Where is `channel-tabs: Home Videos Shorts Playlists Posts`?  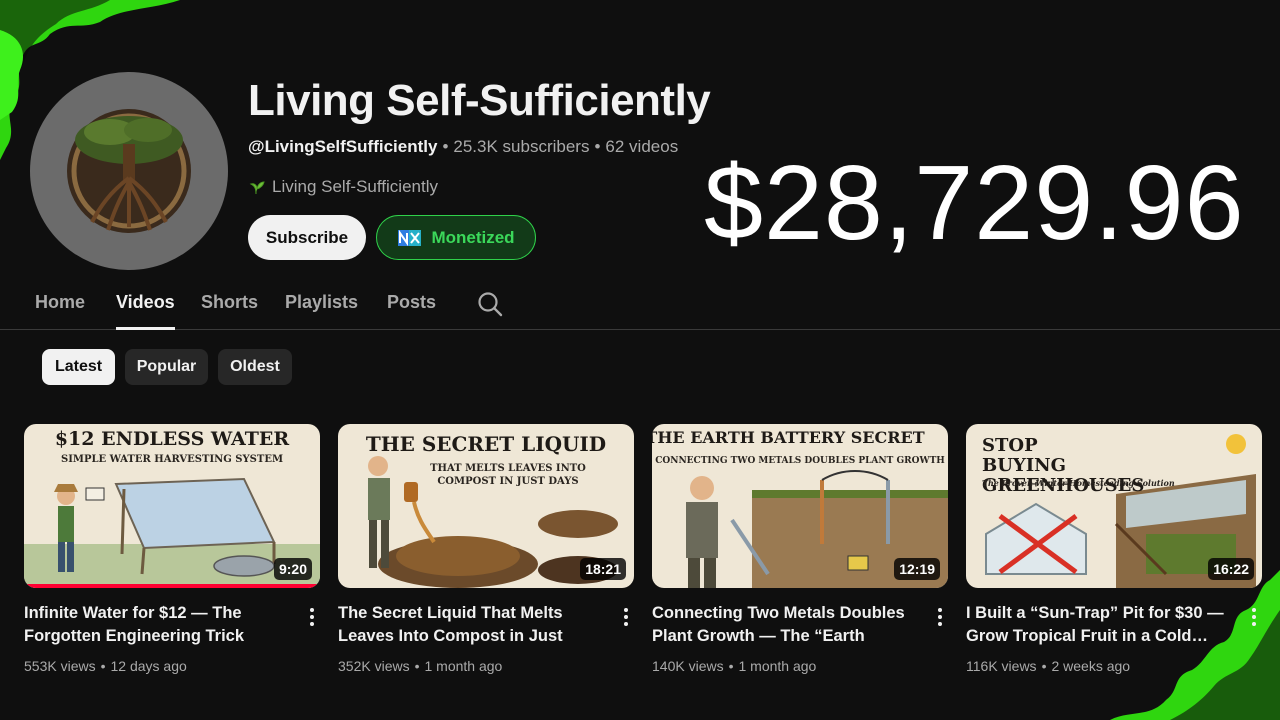 channel-tabs: Home Videos Shorts Playlists Posts is located at coordinates (640, 305).